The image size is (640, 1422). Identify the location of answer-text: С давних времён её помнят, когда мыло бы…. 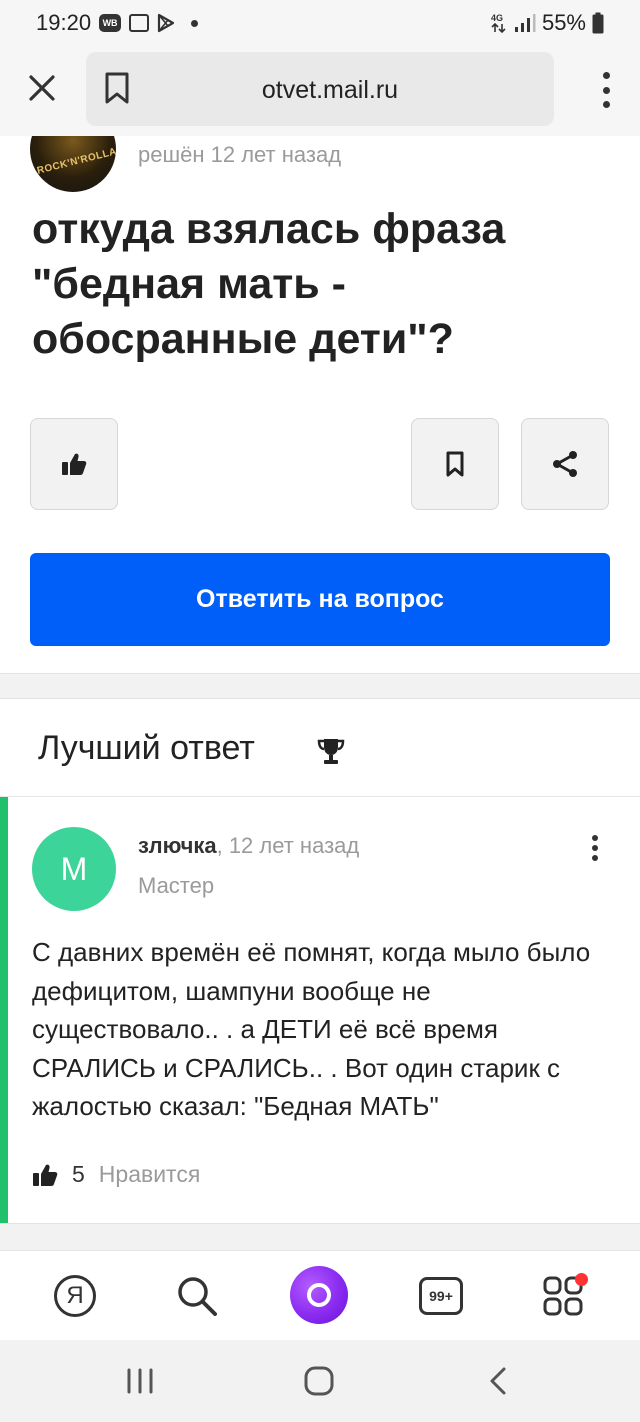
(311, 1029).